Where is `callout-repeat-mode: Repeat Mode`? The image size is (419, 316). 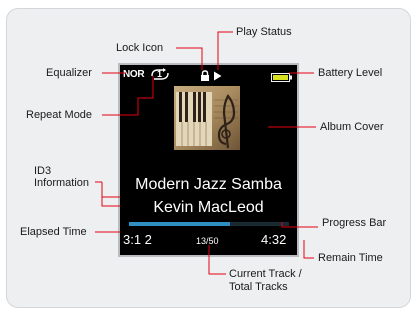
callout-repeat-mode: Repeat Mode is located at coordinates (59, 115).